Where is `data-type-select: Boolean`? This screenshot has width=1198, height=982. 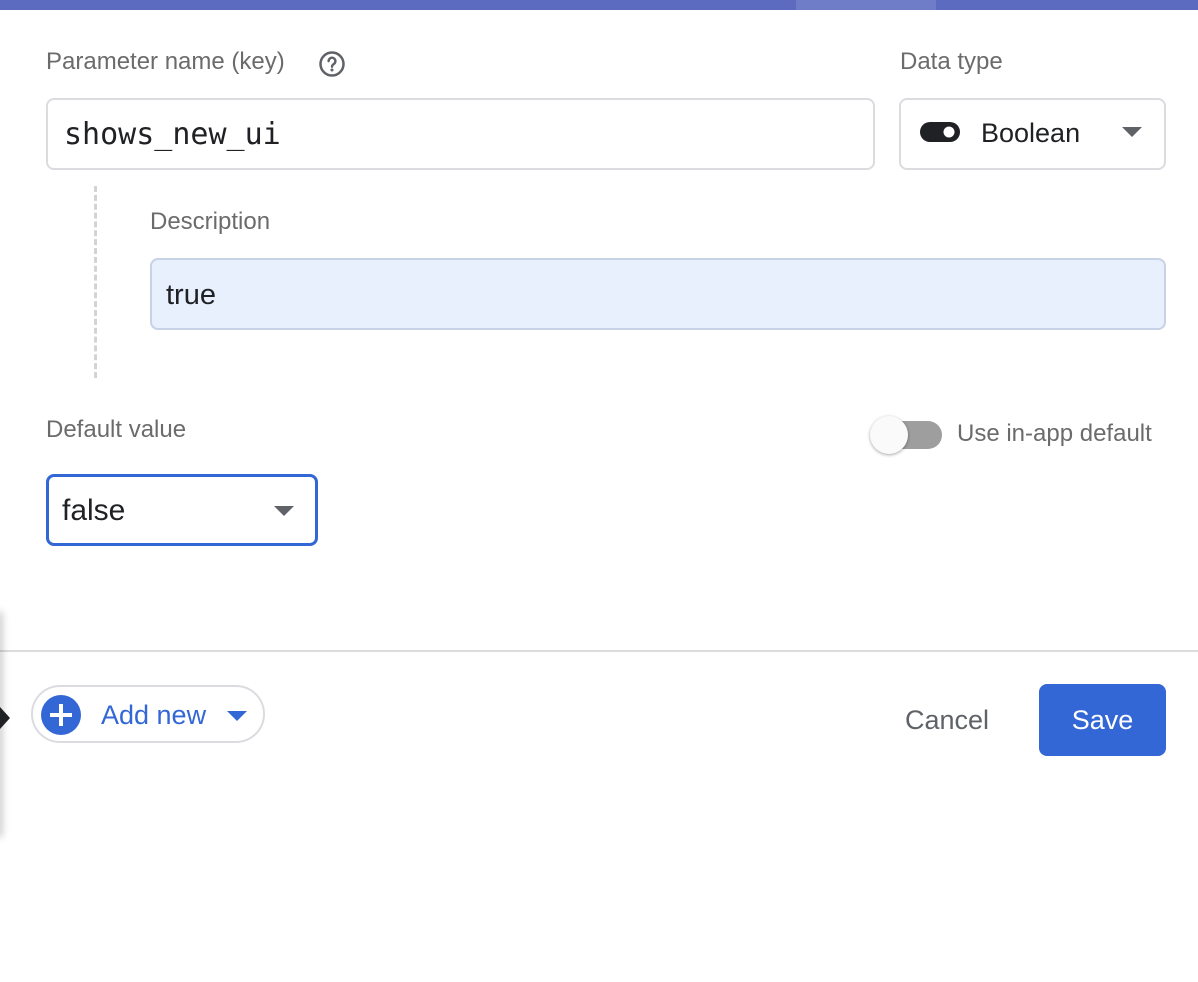 data-type-select: Boolean is located at coordinates (1032, 134).